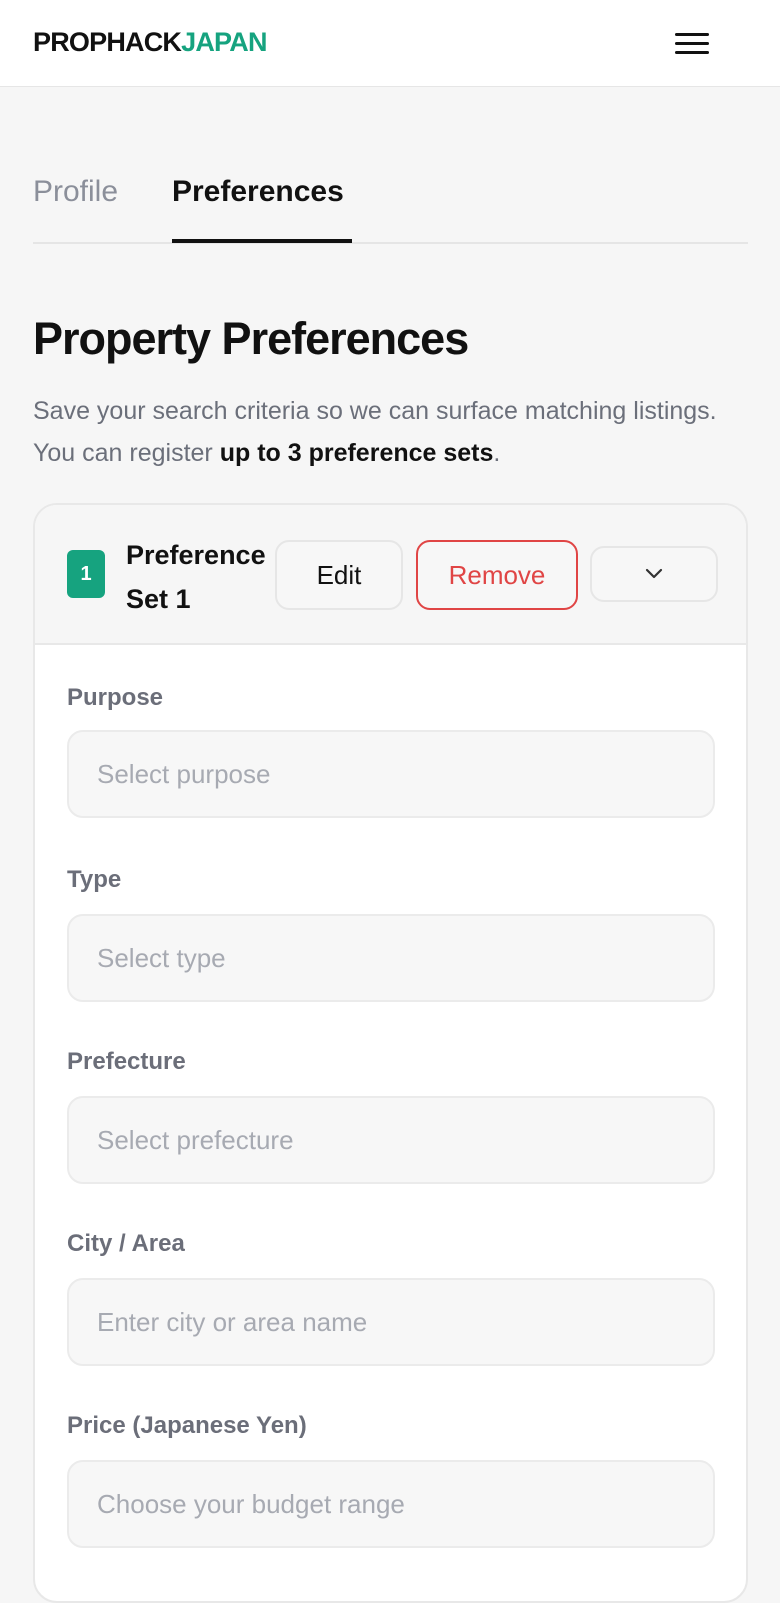 The height and width of the screenshot is (1603, 780). Describe the element at coordinates (86, 574) in the screenshot. I see `set-number-badge: 1` at that location.